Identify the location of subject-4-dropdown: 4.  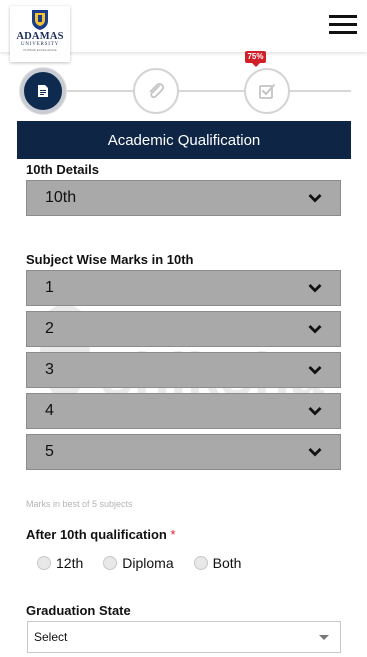
(183, 411).